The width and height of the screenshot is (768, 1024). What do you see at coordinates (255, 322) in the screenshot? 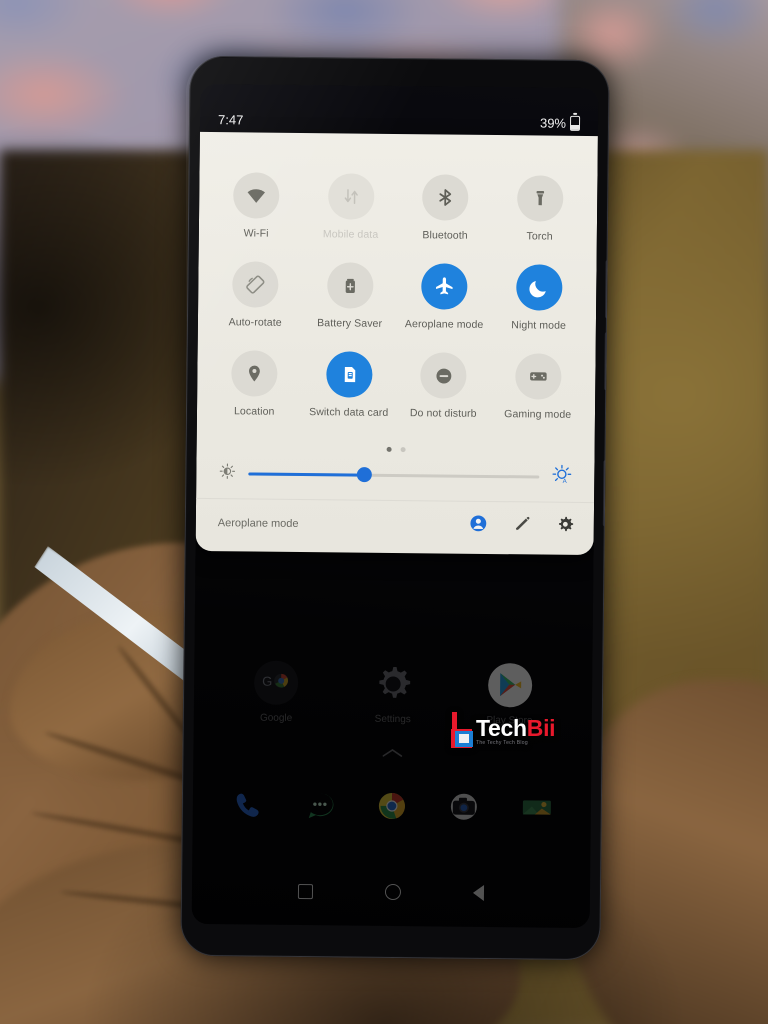
I see `tile-label: Auto-rotate` at bounding box center [255, 322].